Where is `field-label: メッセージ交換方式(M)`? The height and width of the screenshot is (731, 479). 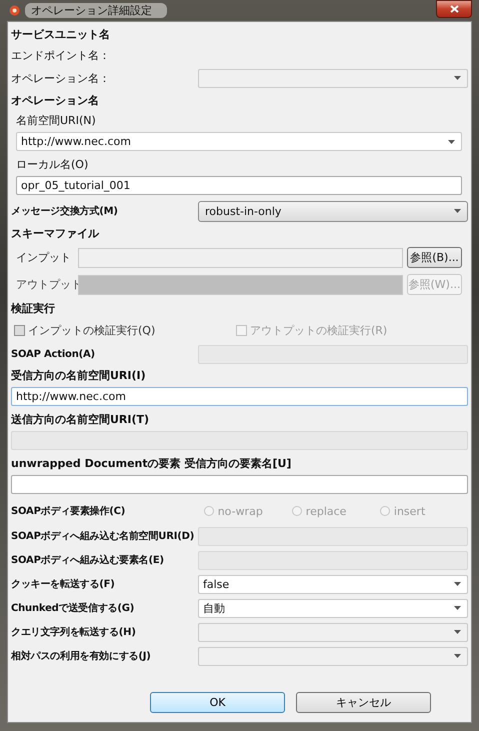 field-label: メッセージ交換方式(M) is located at coordinates (65, 211).